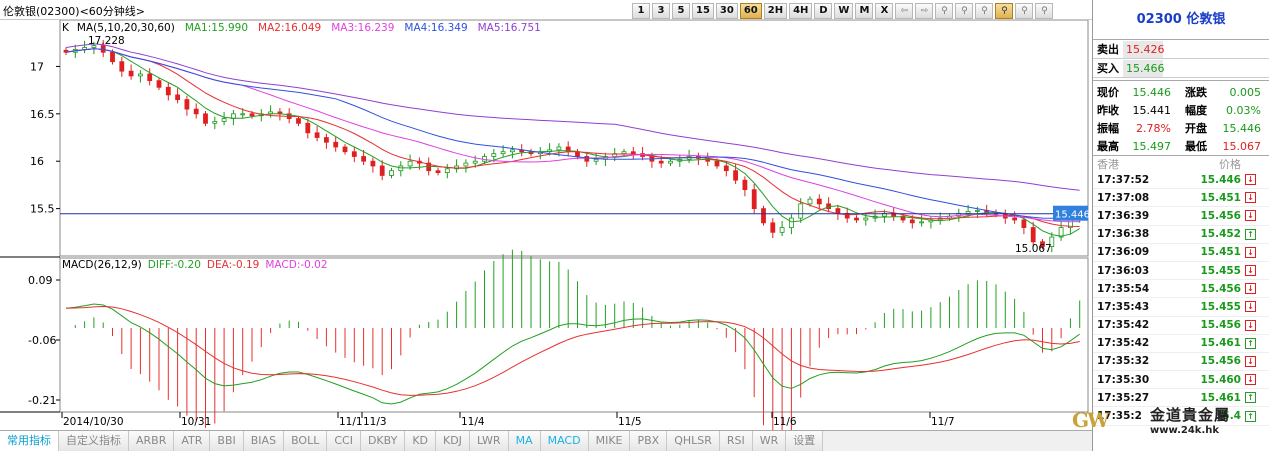 Image resolution: width=1269 pixels, height=451 pixels. Describe the element at coordinates (984, 11) in the screenshot. I see `zoom-out-icon: ⚲` at that location.